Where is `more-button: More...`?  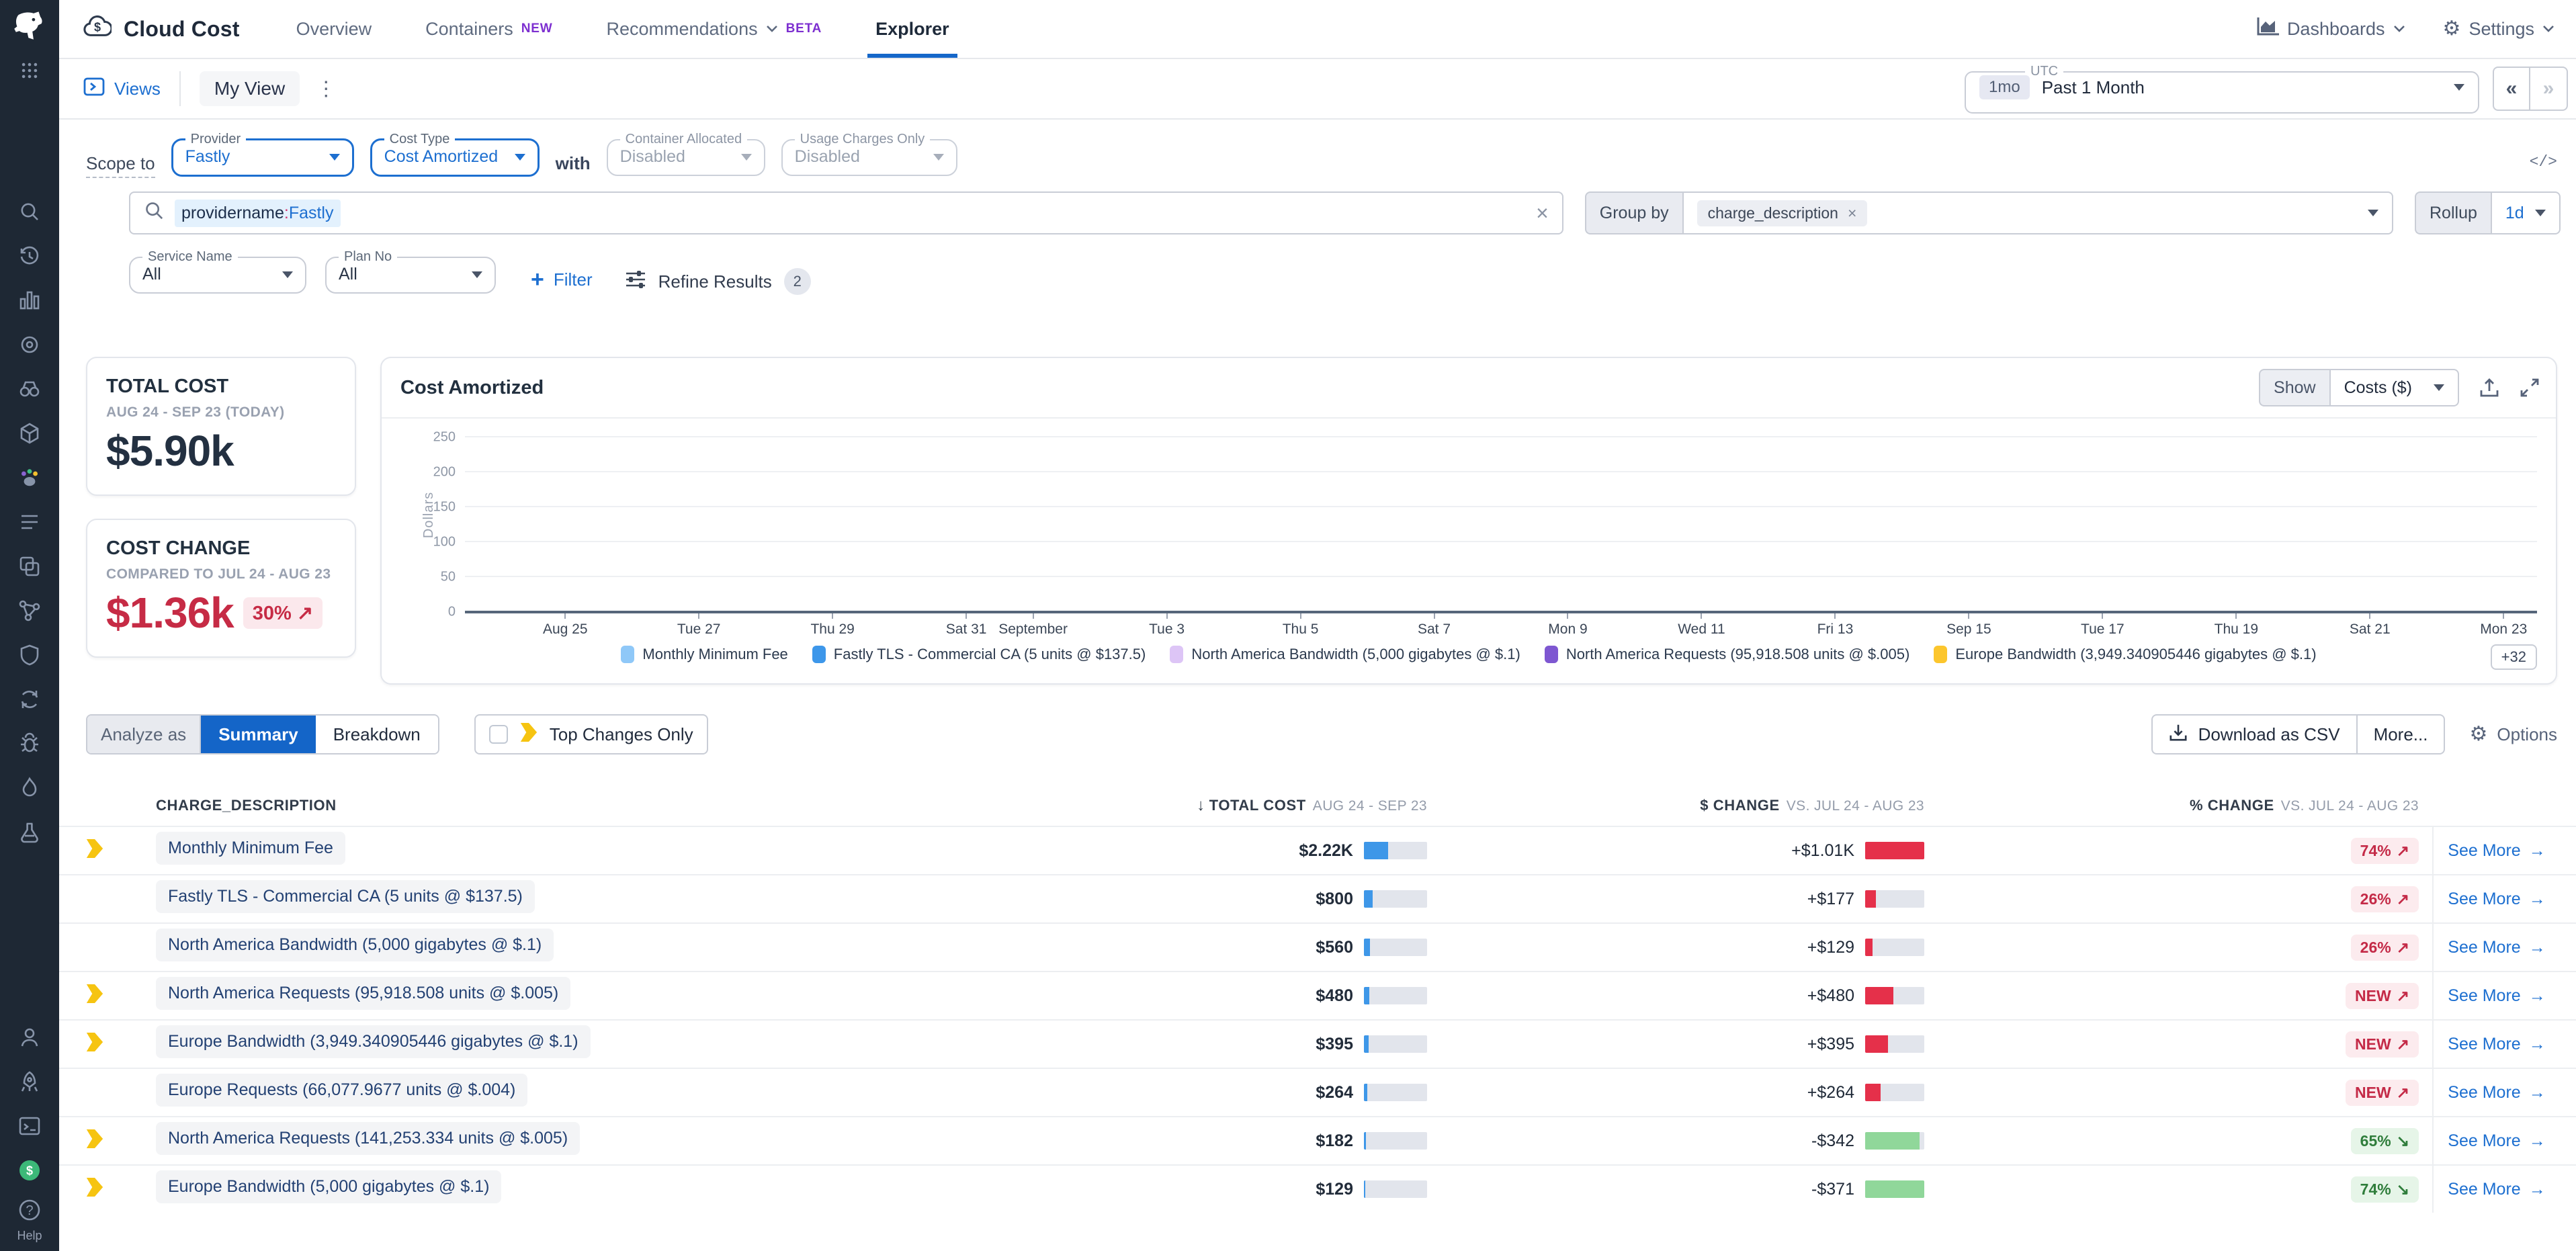
more-button: More... is located at coordinates (2401, 734).